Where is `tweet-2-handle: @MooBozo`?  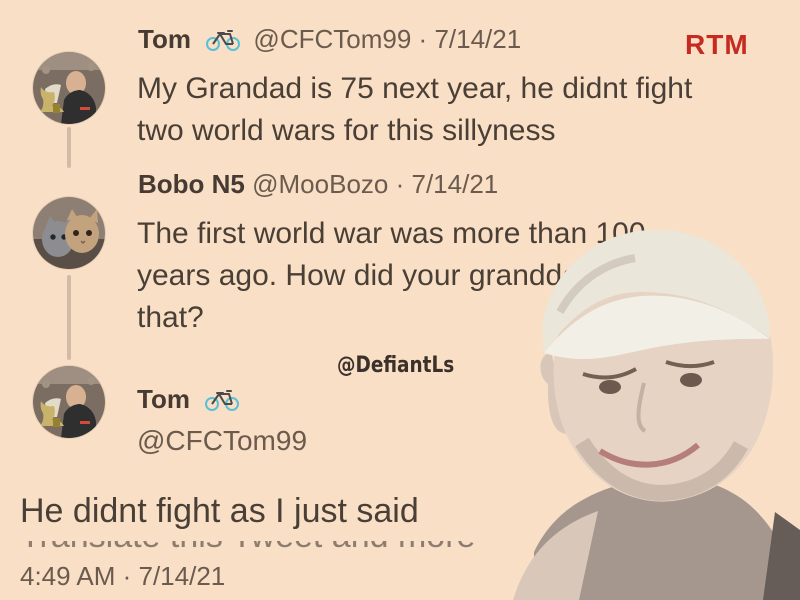
tweet-2-handle: @MooBozo is located at coordinates (320, 184).